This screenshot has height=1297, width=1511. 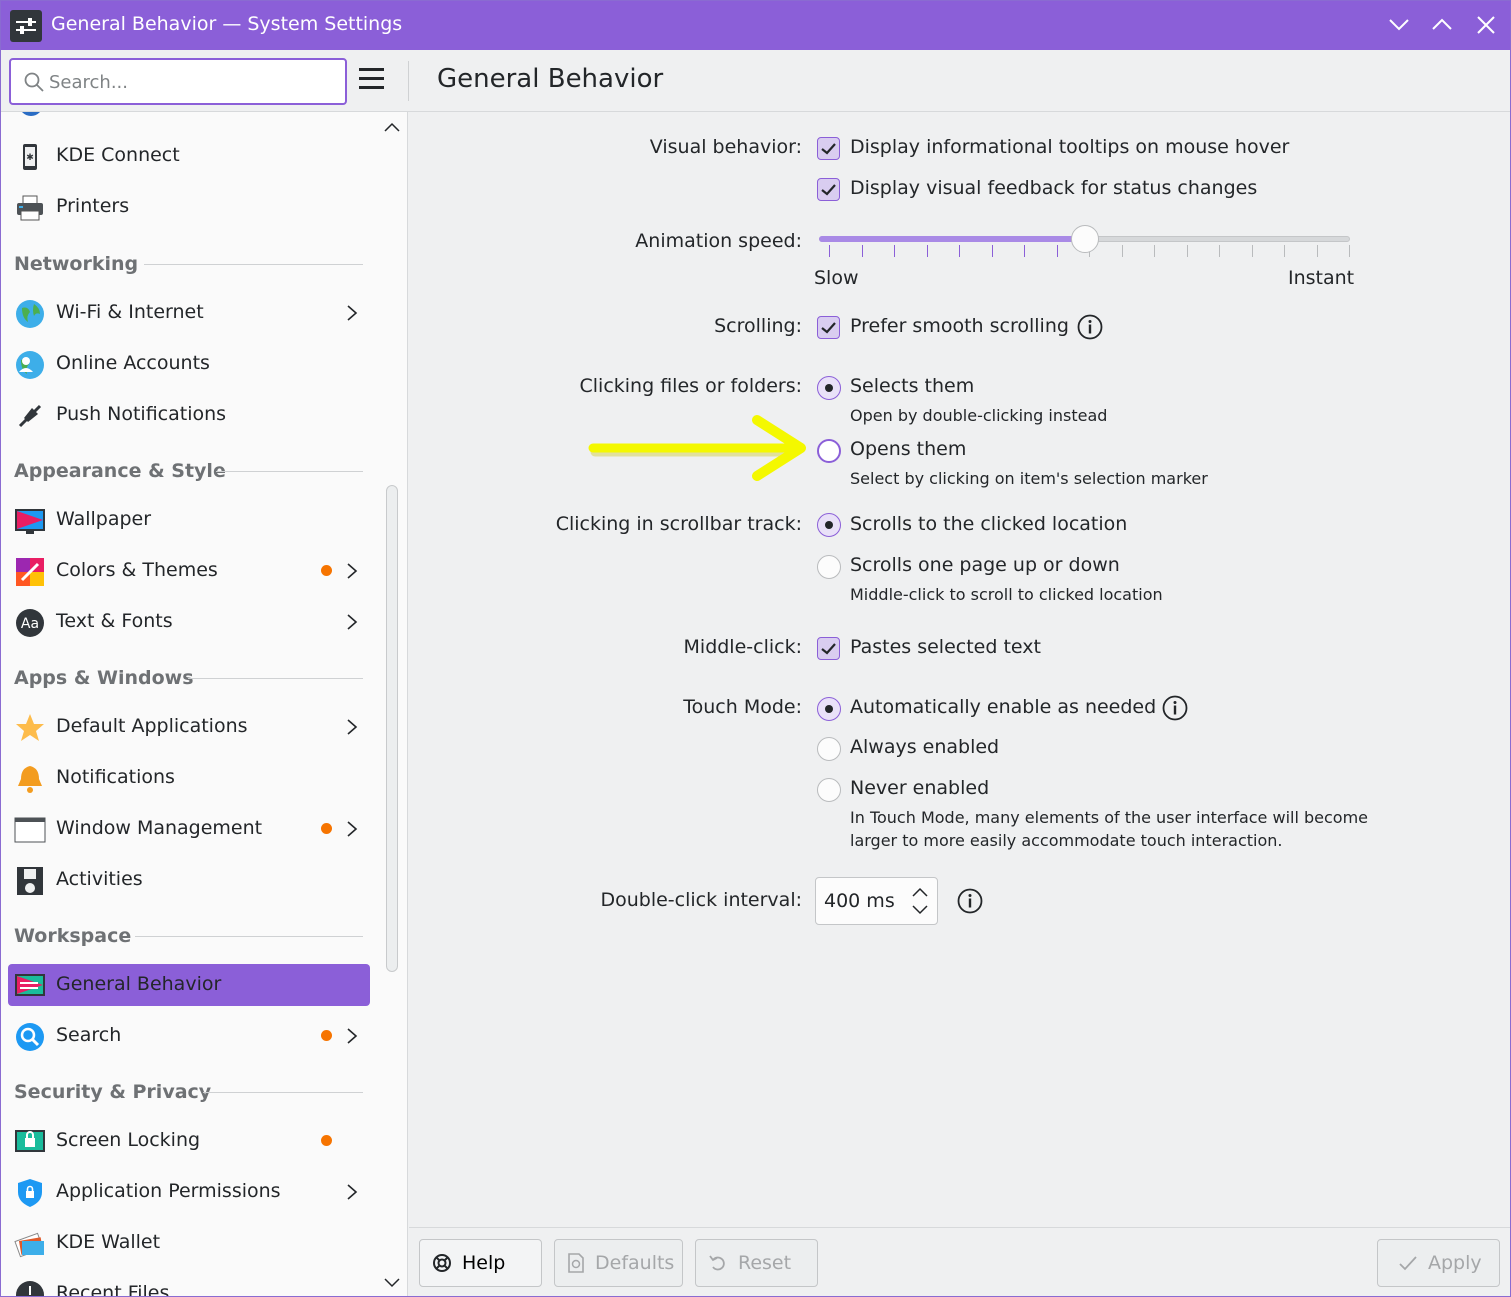 I want to click on smooth-scrolling-option: Prefer smooth scrolling, so click(x=959, y=326).